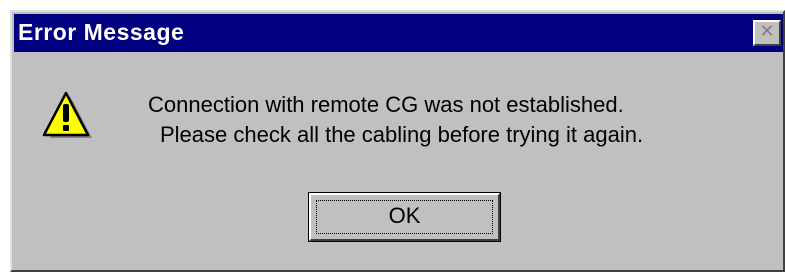 This screenshot has height=276, width=785. What do you see at coordinates (101, 32) in the screenshot?
I see `dialog-title: Error Message` at bounding box center [101, 32].